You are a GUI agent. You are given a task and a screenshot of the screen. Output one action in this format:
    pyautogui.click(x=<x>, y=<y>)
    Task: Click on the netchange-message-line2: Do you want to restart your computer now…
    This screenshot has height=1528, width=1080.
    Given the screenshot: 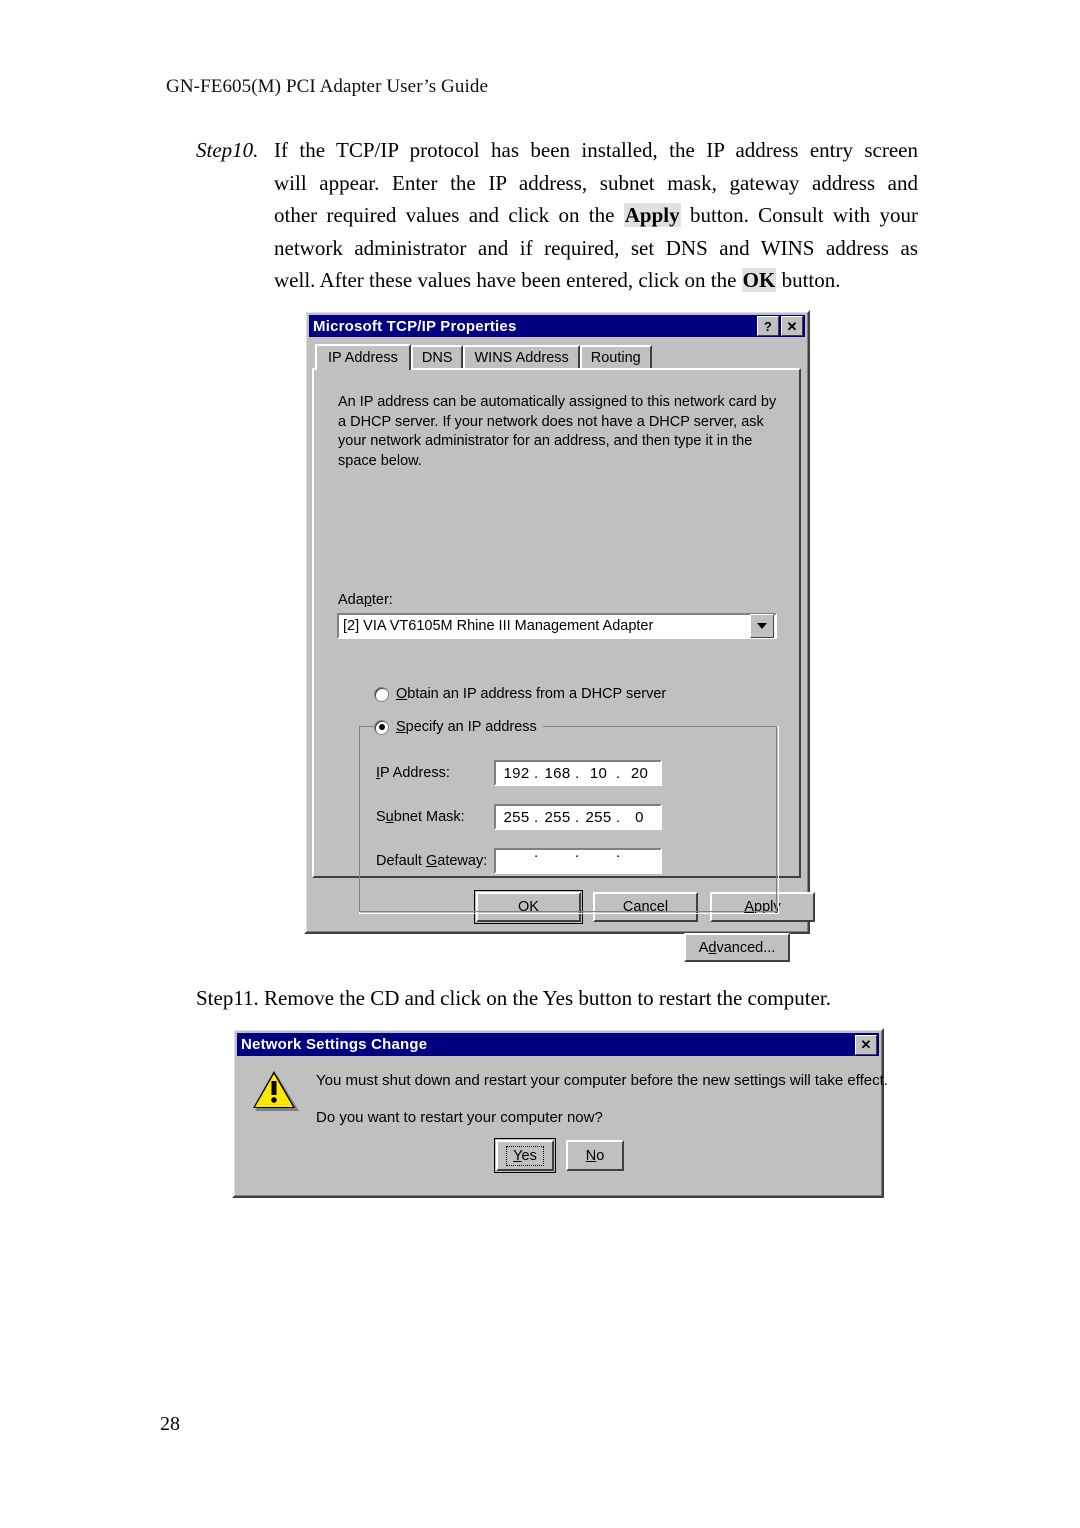 What is the action you would take?
    pyautogui.click(x=459, y=1117)
    